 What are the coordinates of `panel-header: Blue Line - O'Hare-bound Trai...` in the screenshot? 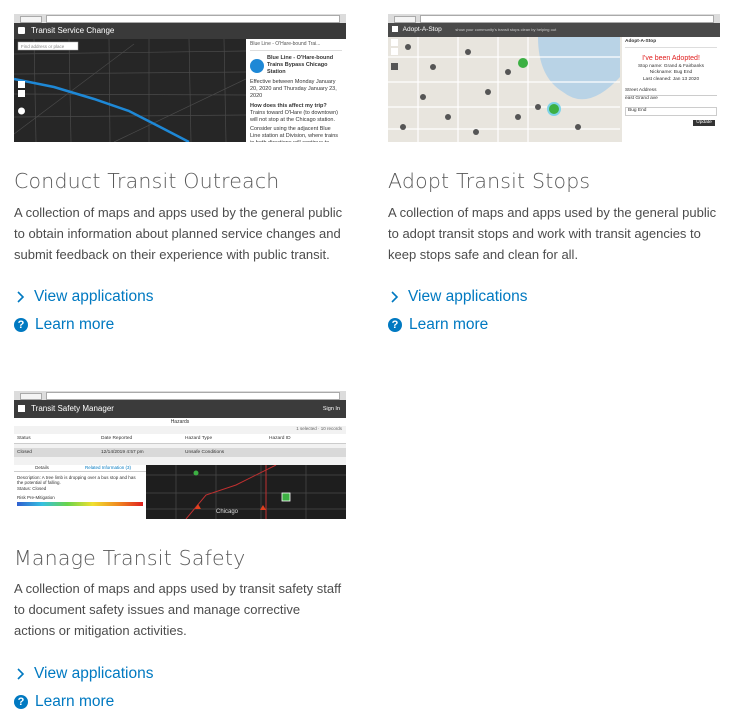 It's located at (296, 46).